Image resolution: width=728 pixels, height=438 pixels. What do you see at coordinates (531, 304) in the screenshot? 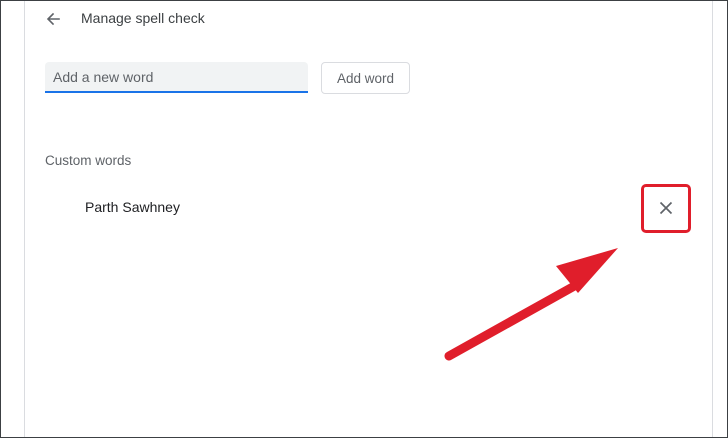
I see `annotation-arrow` at bounding box center [531, 304].